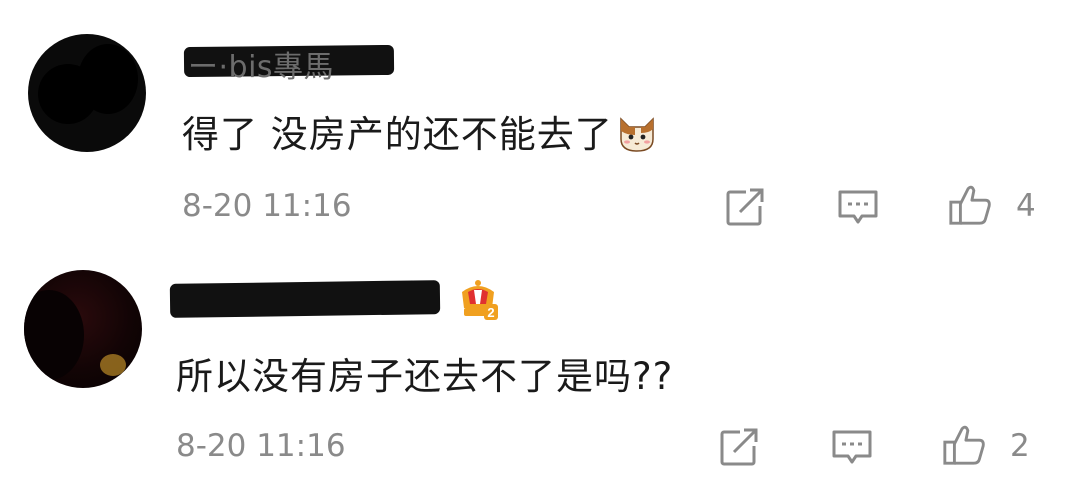  What do you see at coordinates (1020, 446) in the screenshot?
I see `like-count: 2` at bounding box center [1020, 446].